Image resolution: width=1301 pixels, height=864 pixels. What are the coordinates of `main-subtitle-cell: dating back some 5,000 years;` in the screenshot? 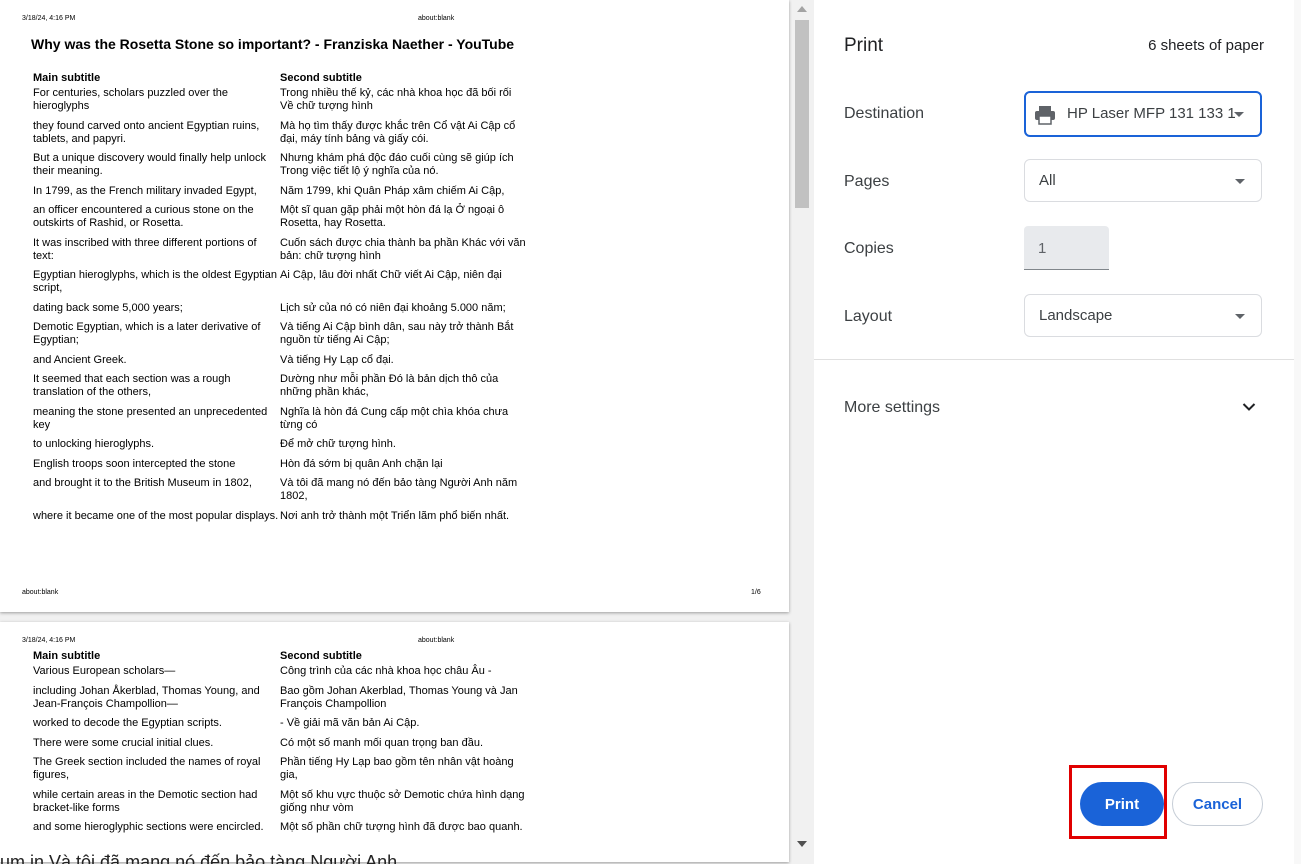 It's located at (108, 307).